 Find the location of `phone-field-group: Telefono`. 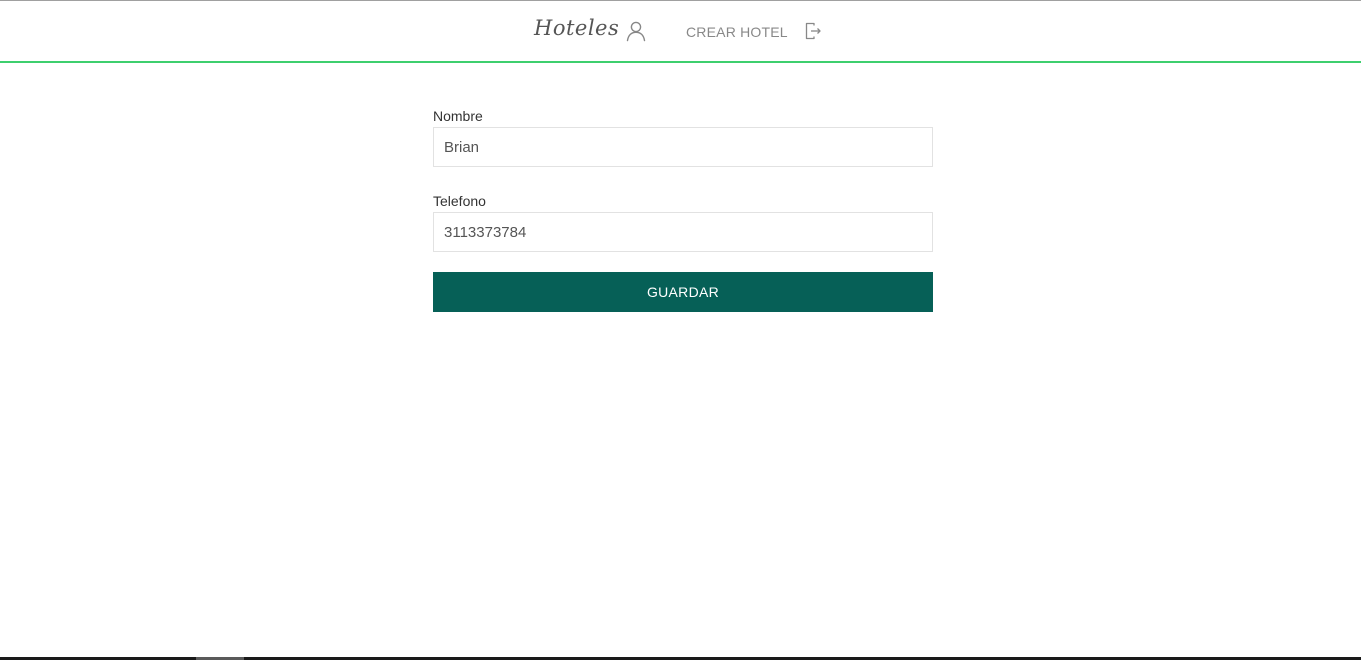

phone-field-group: Telefono is located at coordinates (683, 221).